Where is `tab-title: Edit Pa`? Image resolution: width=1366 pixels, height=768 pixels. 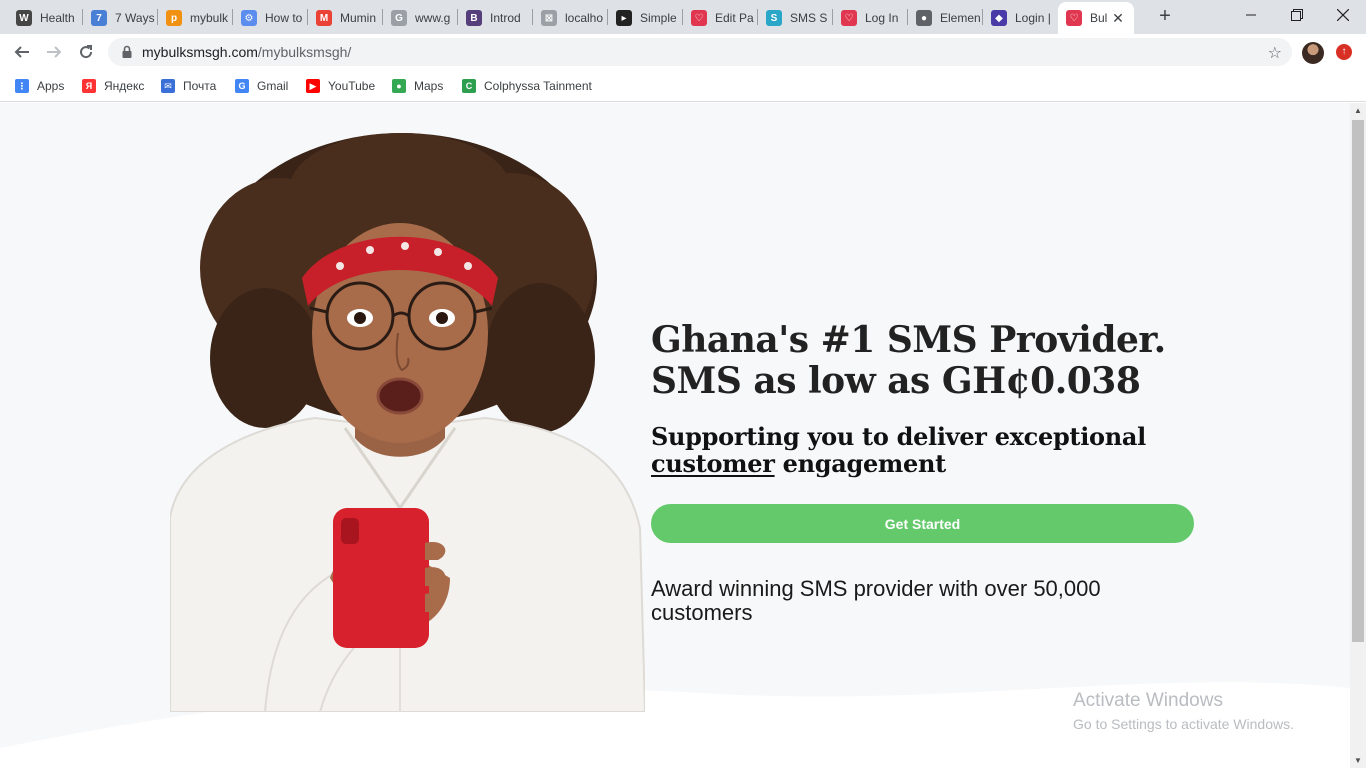
tab-title: Edit Pa is located at coordinates (734, 18).